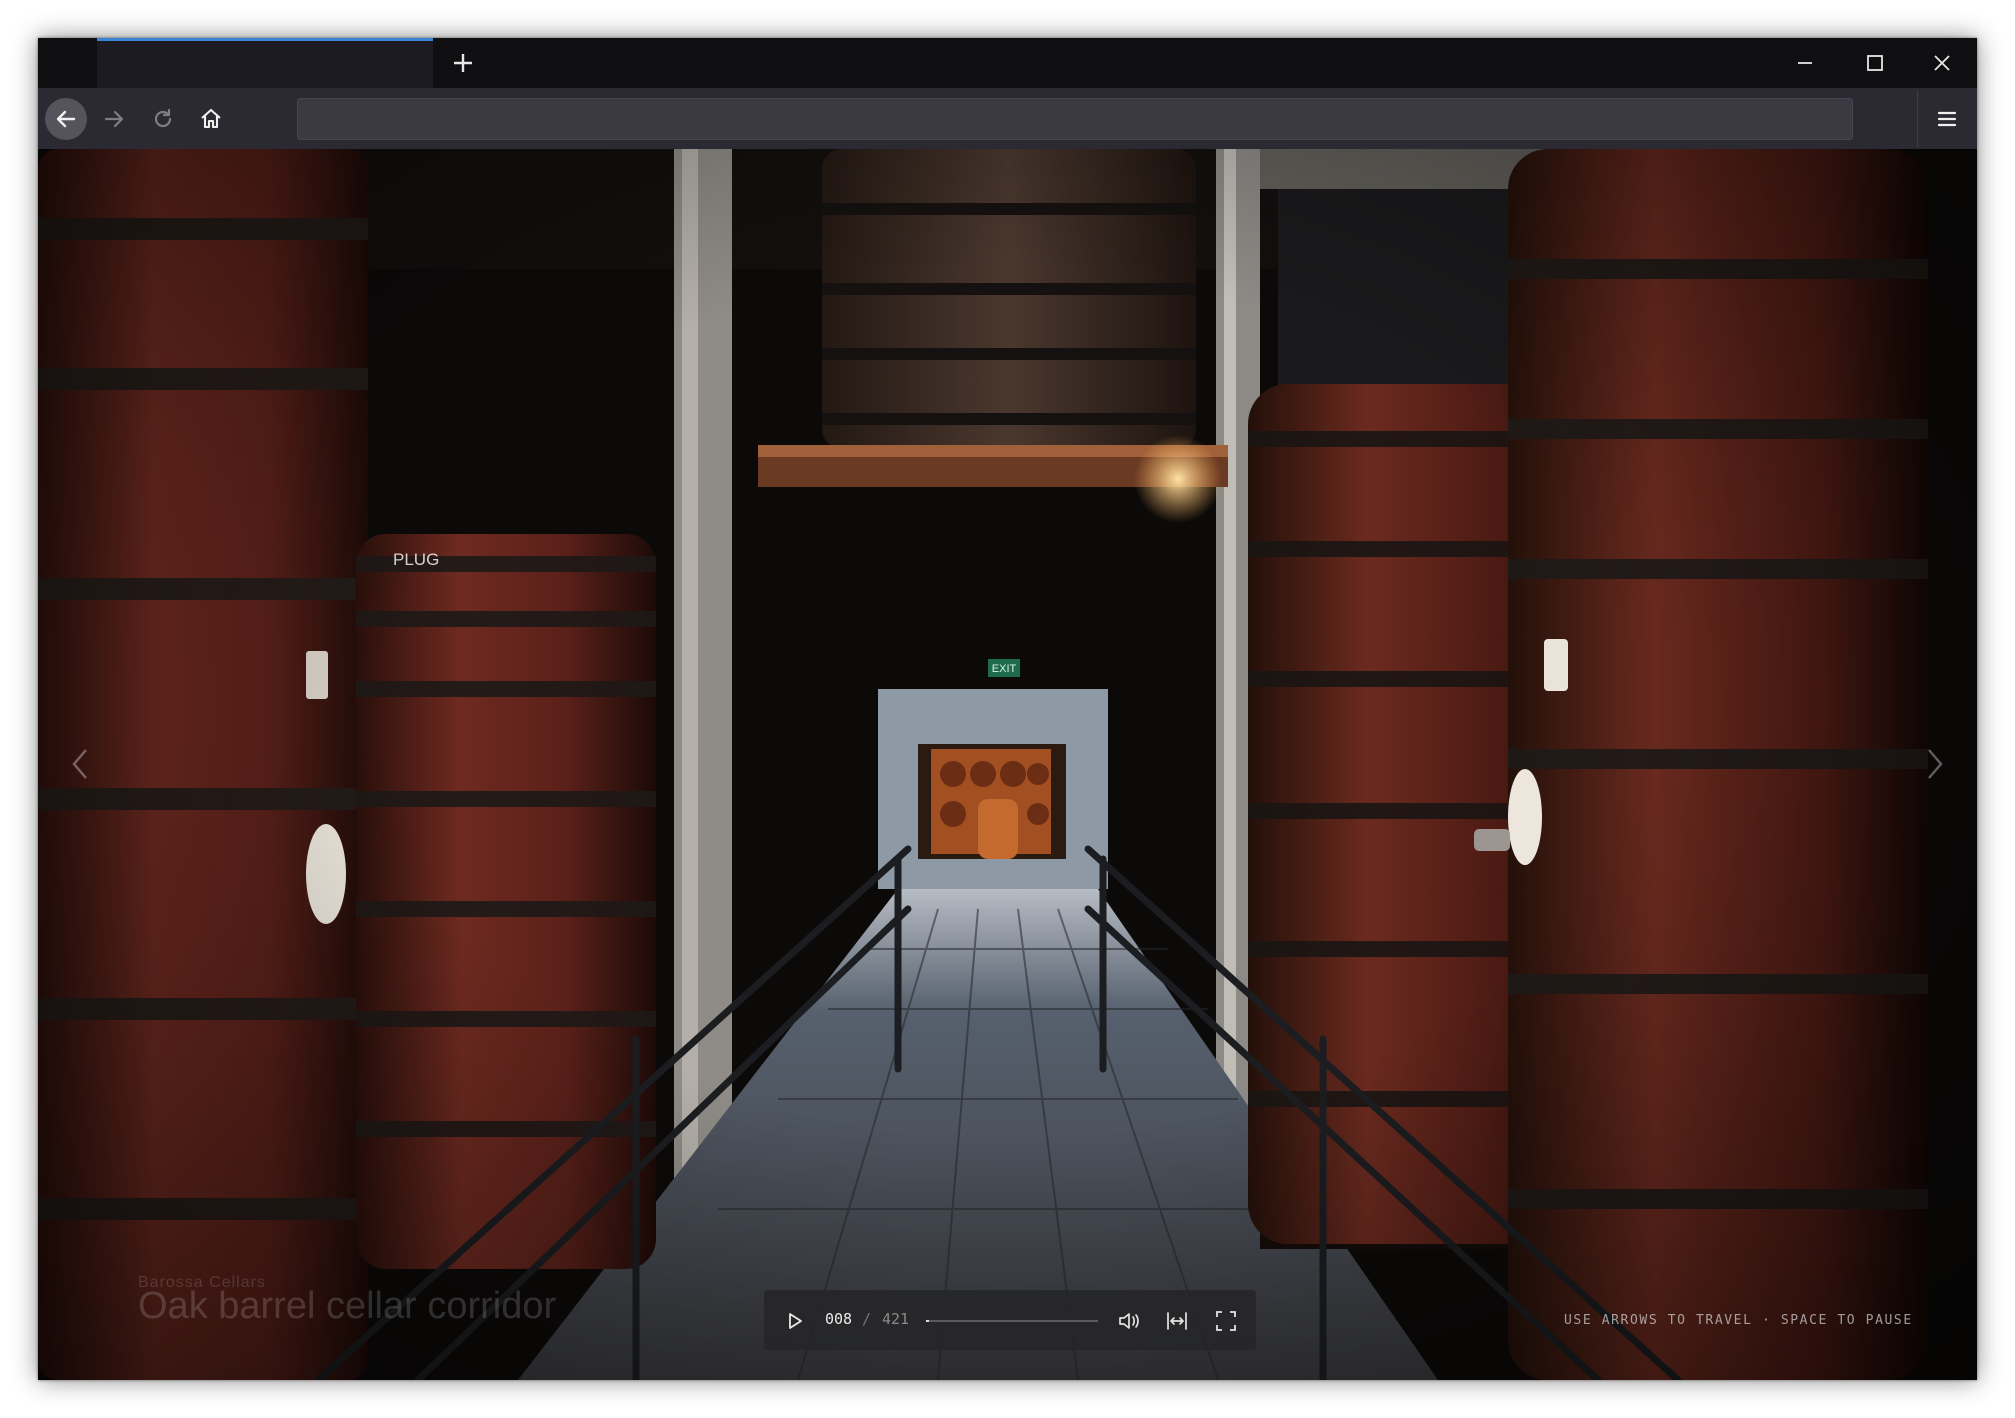  I want to click on back-button, so click(66, 119).